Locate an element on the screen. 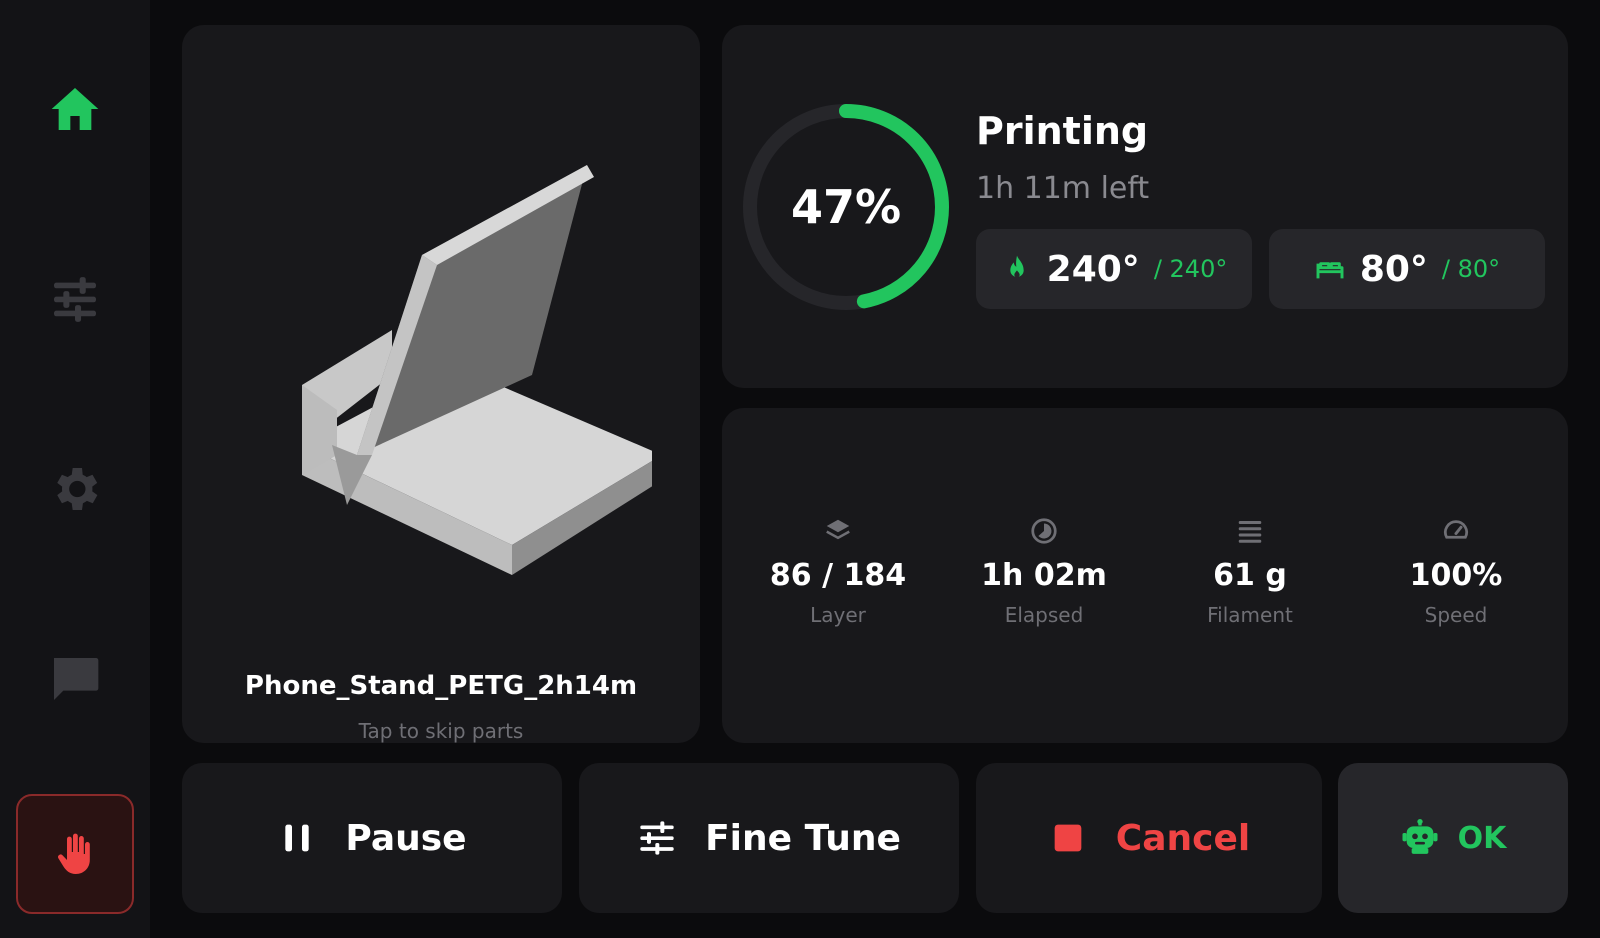  chat-icon is located at coordinates (76, 679).